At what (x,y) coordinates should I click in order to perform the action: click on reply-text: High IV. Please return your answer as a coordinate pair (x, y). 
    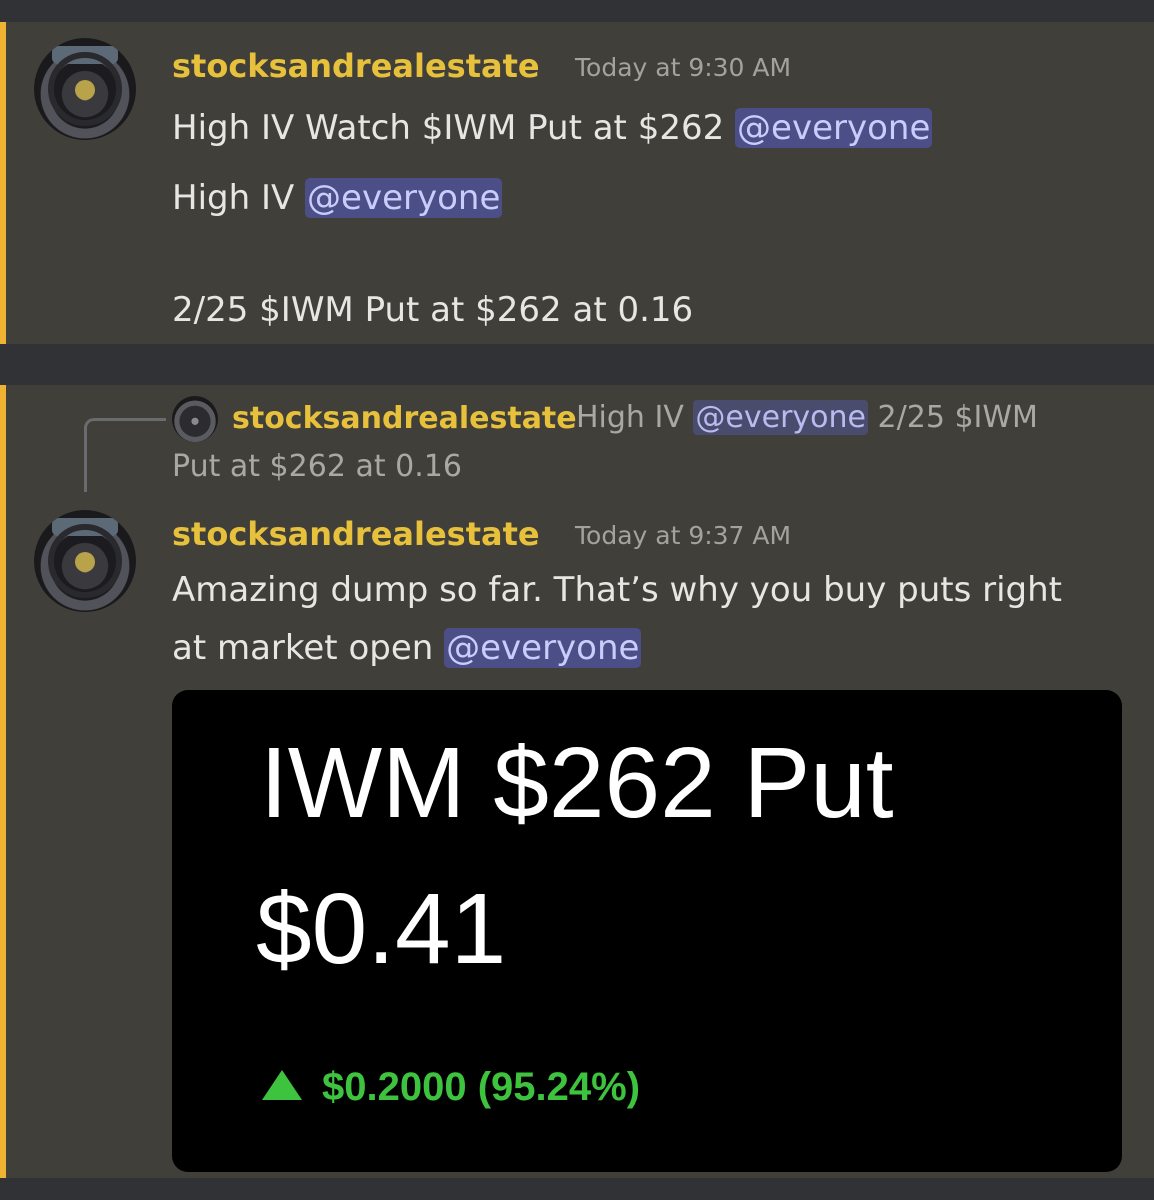
    Looking at the image, I should click on (635, 417).